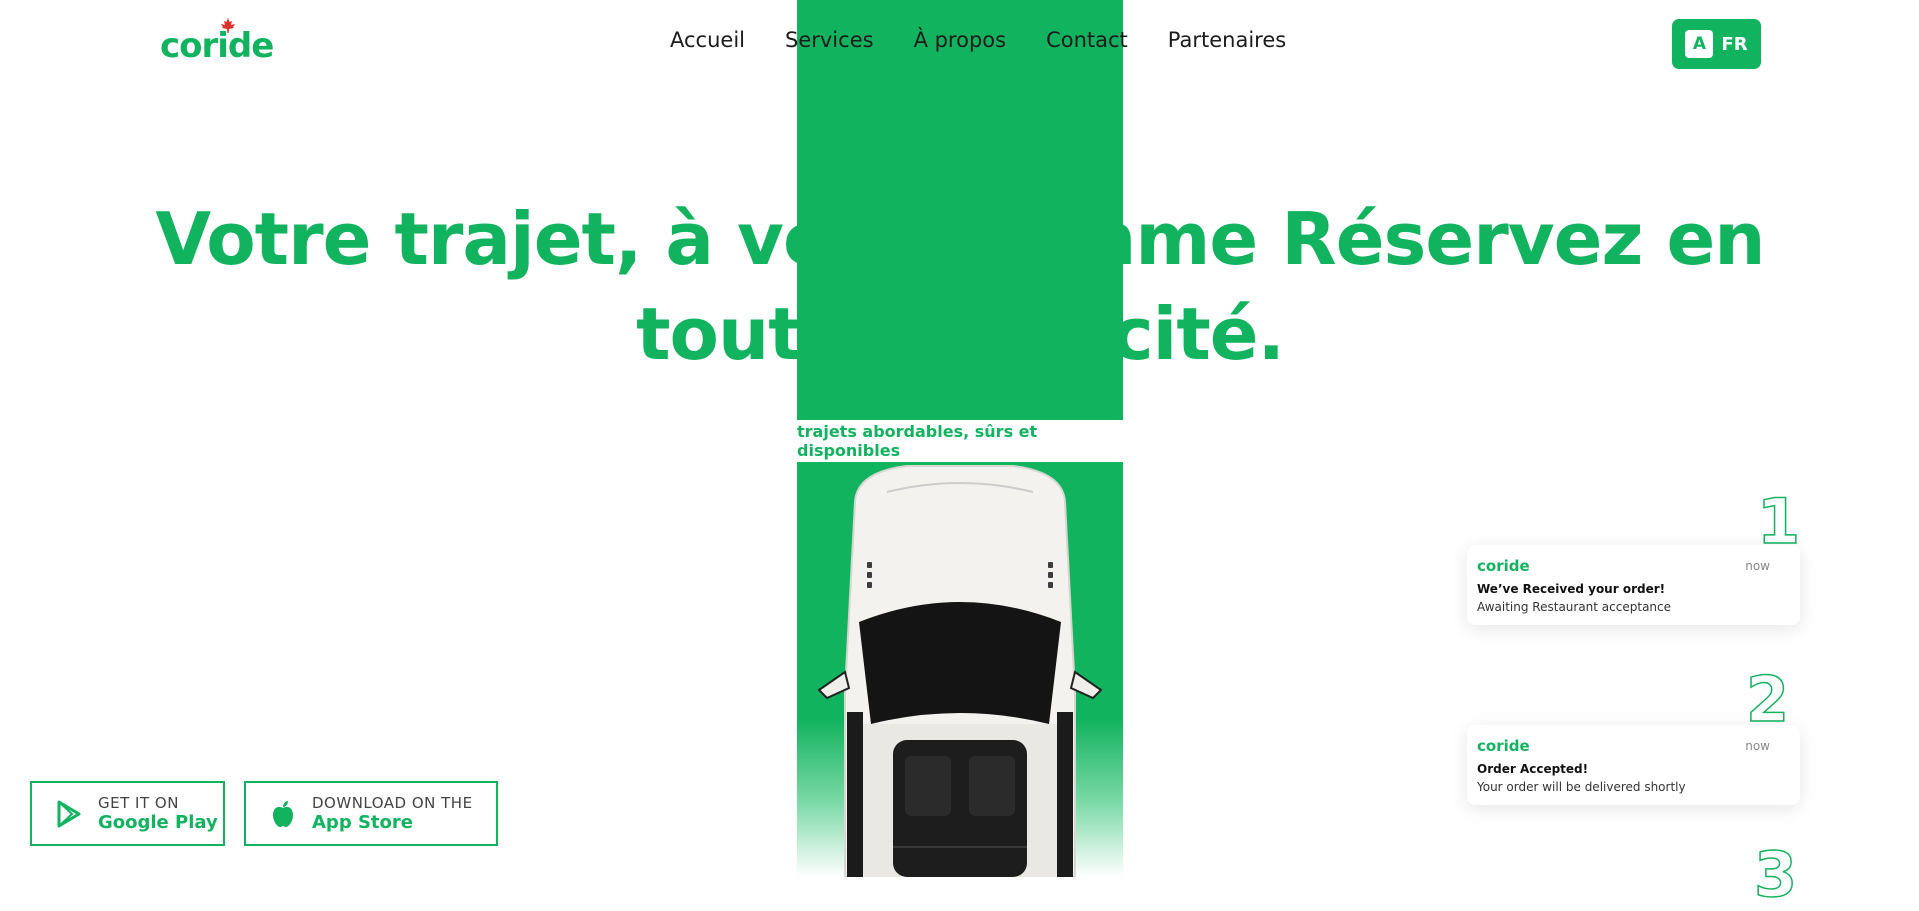  What do you see at coordinates (1734, 44) in the screenshot?
I see `language-label: FR` at bounding box center [1734, 44].